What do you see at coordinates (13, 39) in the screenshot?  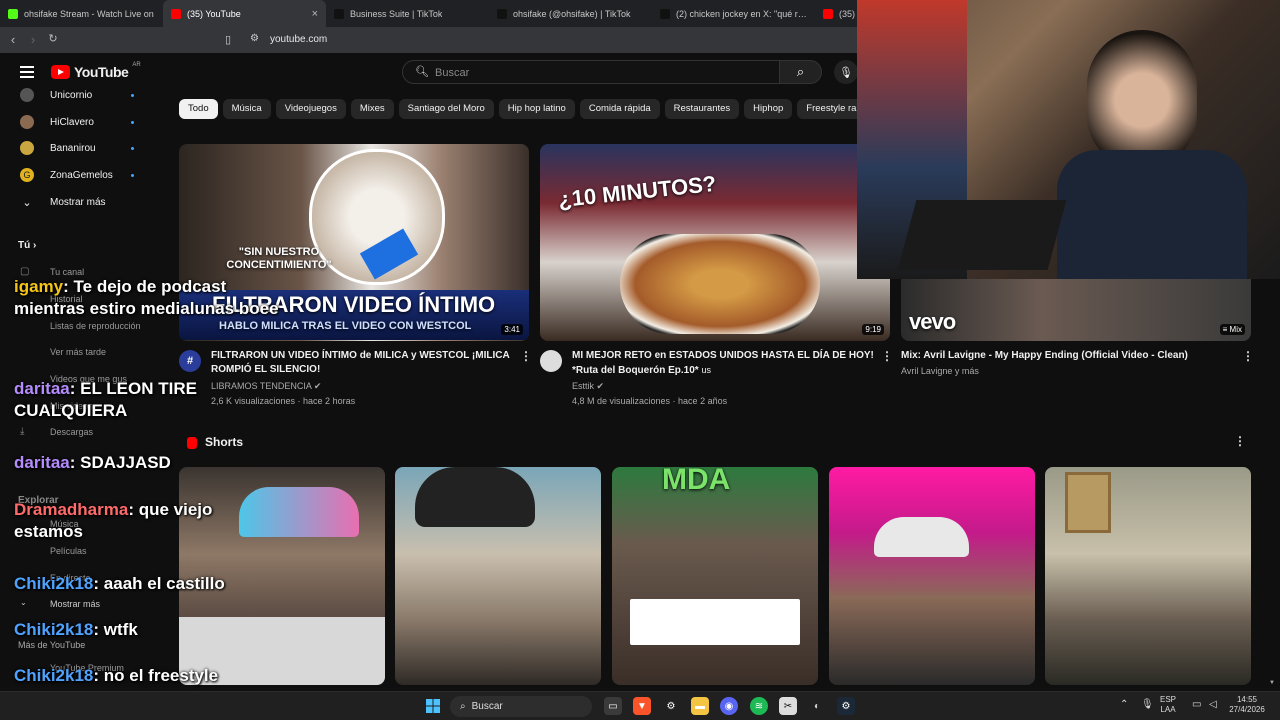 I see `back-icon: ‹` at bounding box center [13, 39].